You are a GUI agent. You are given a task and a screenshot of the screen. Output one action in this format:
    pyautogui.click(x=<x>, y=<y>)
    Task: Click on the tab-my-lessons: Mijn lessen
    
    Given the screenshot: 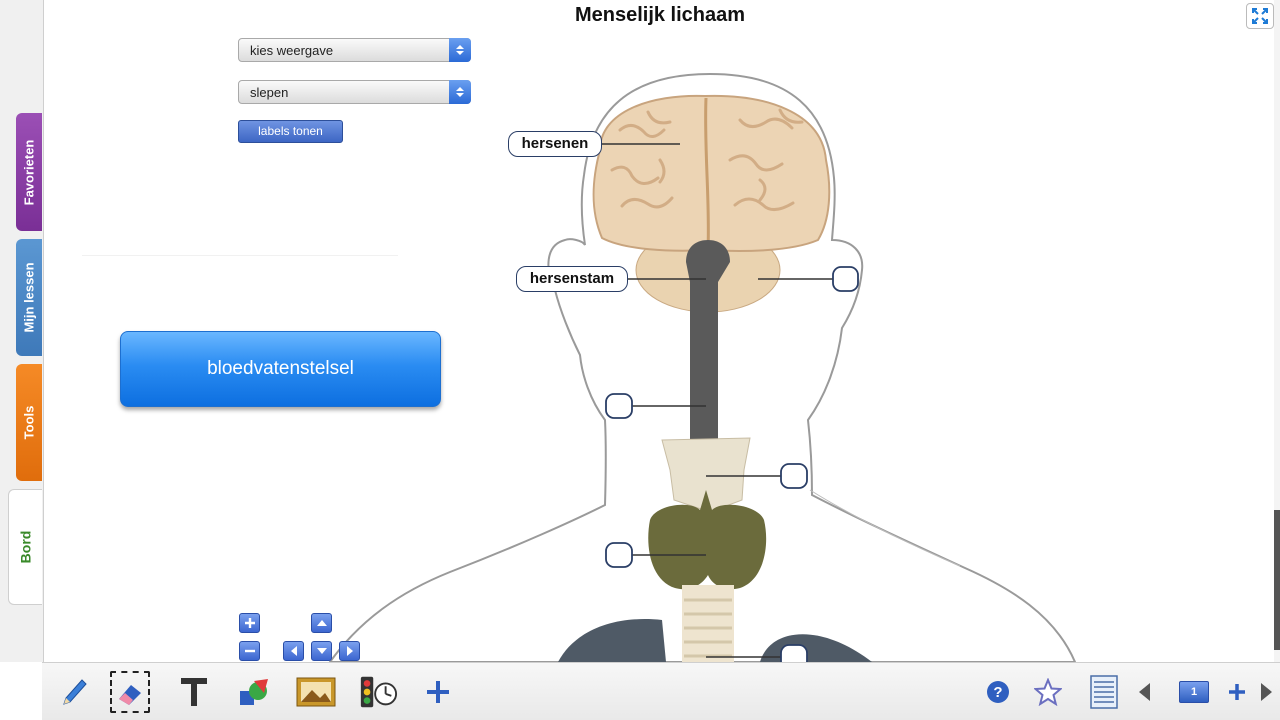 What is the action you would take?
    pyautogui.click(x=29, y=297)
    